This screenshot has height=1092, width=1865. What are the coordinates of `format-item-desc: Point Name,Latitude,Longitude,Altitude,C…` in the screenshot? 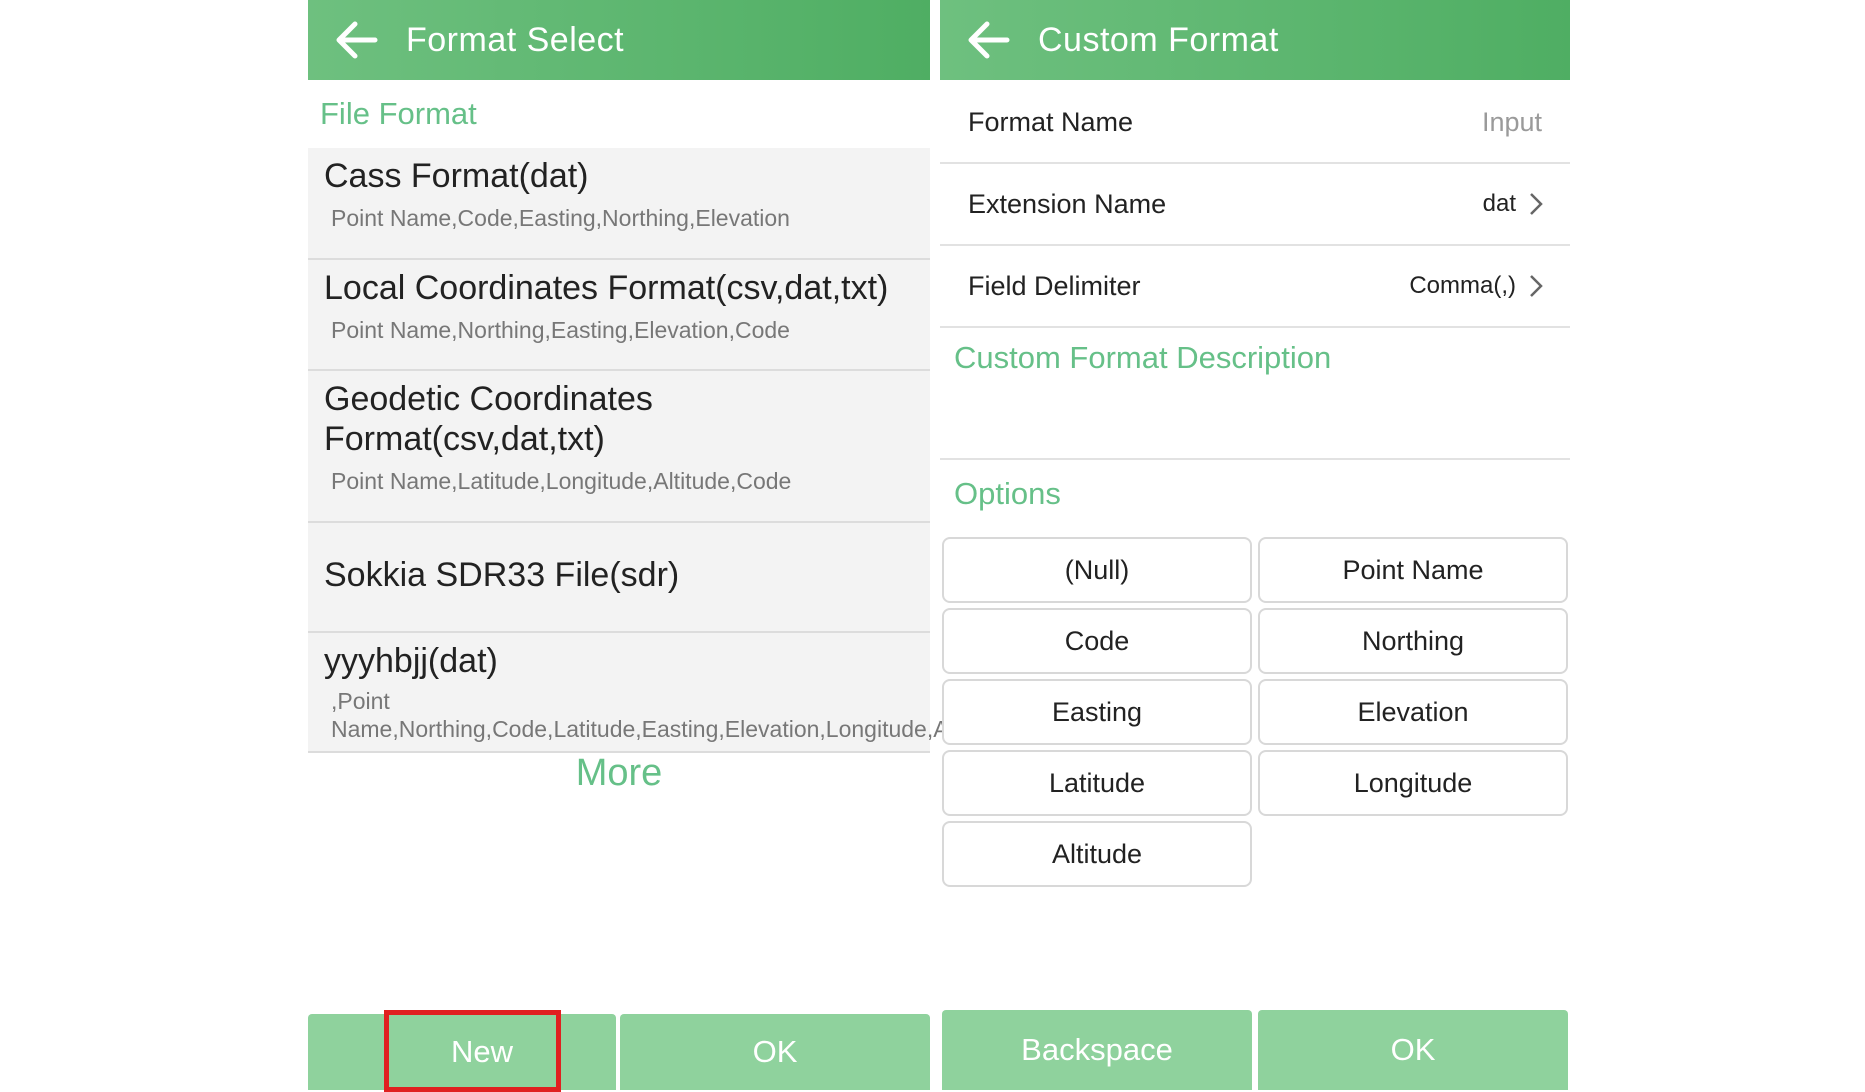 It's located at (561, 481).